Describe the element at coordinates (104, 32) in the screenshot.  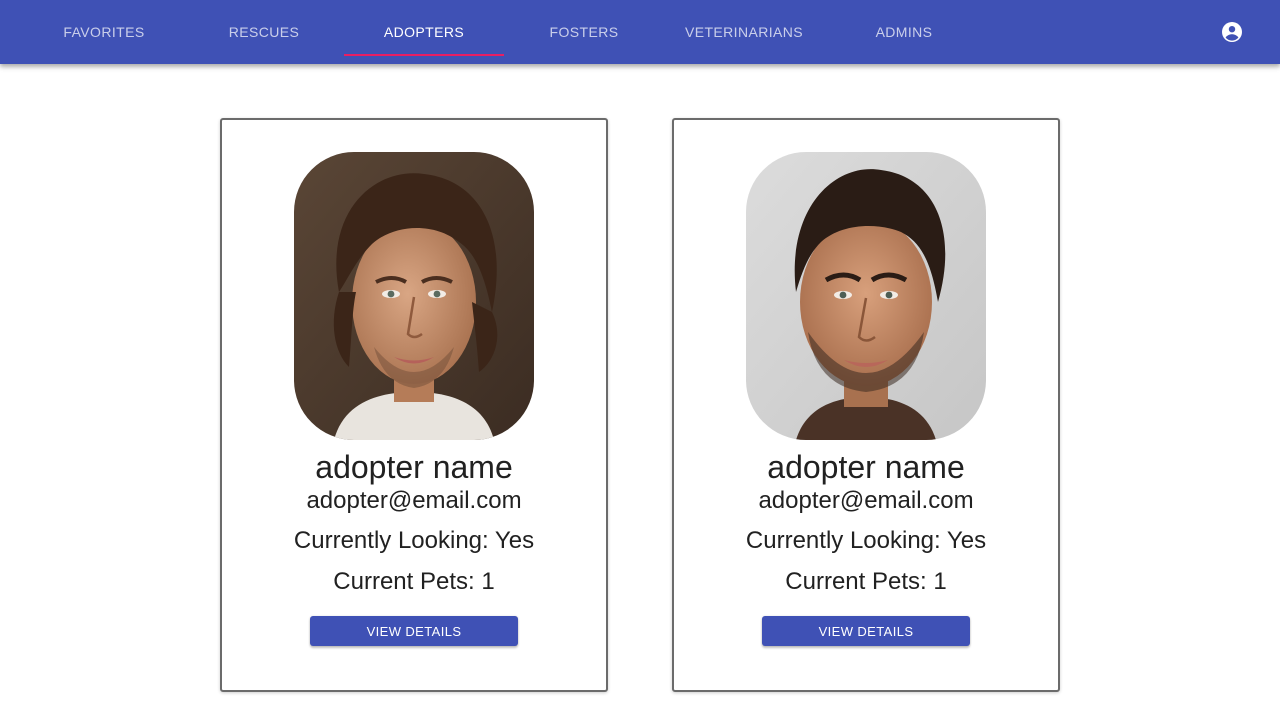
I see `tab-favorites: FAVORITES` at that location.